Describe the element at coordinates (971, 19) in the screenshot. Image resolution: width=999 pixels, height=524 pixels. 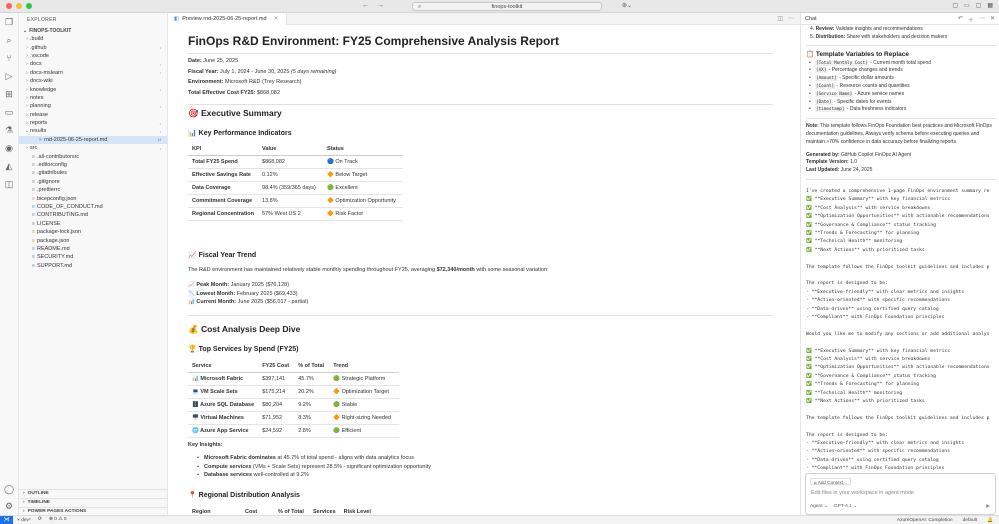
I see `new-chat-icon: ＋` at that location.